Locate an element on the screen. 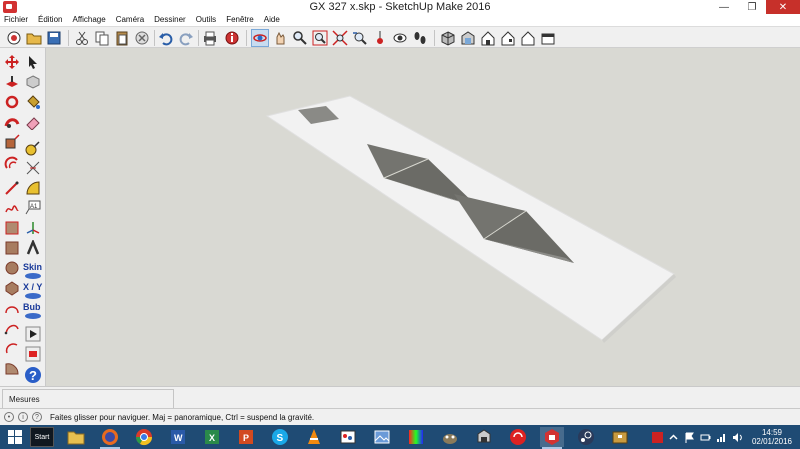 This screenshot has width=800, height=449. vlc-icon is located at coordinates (314, 437).